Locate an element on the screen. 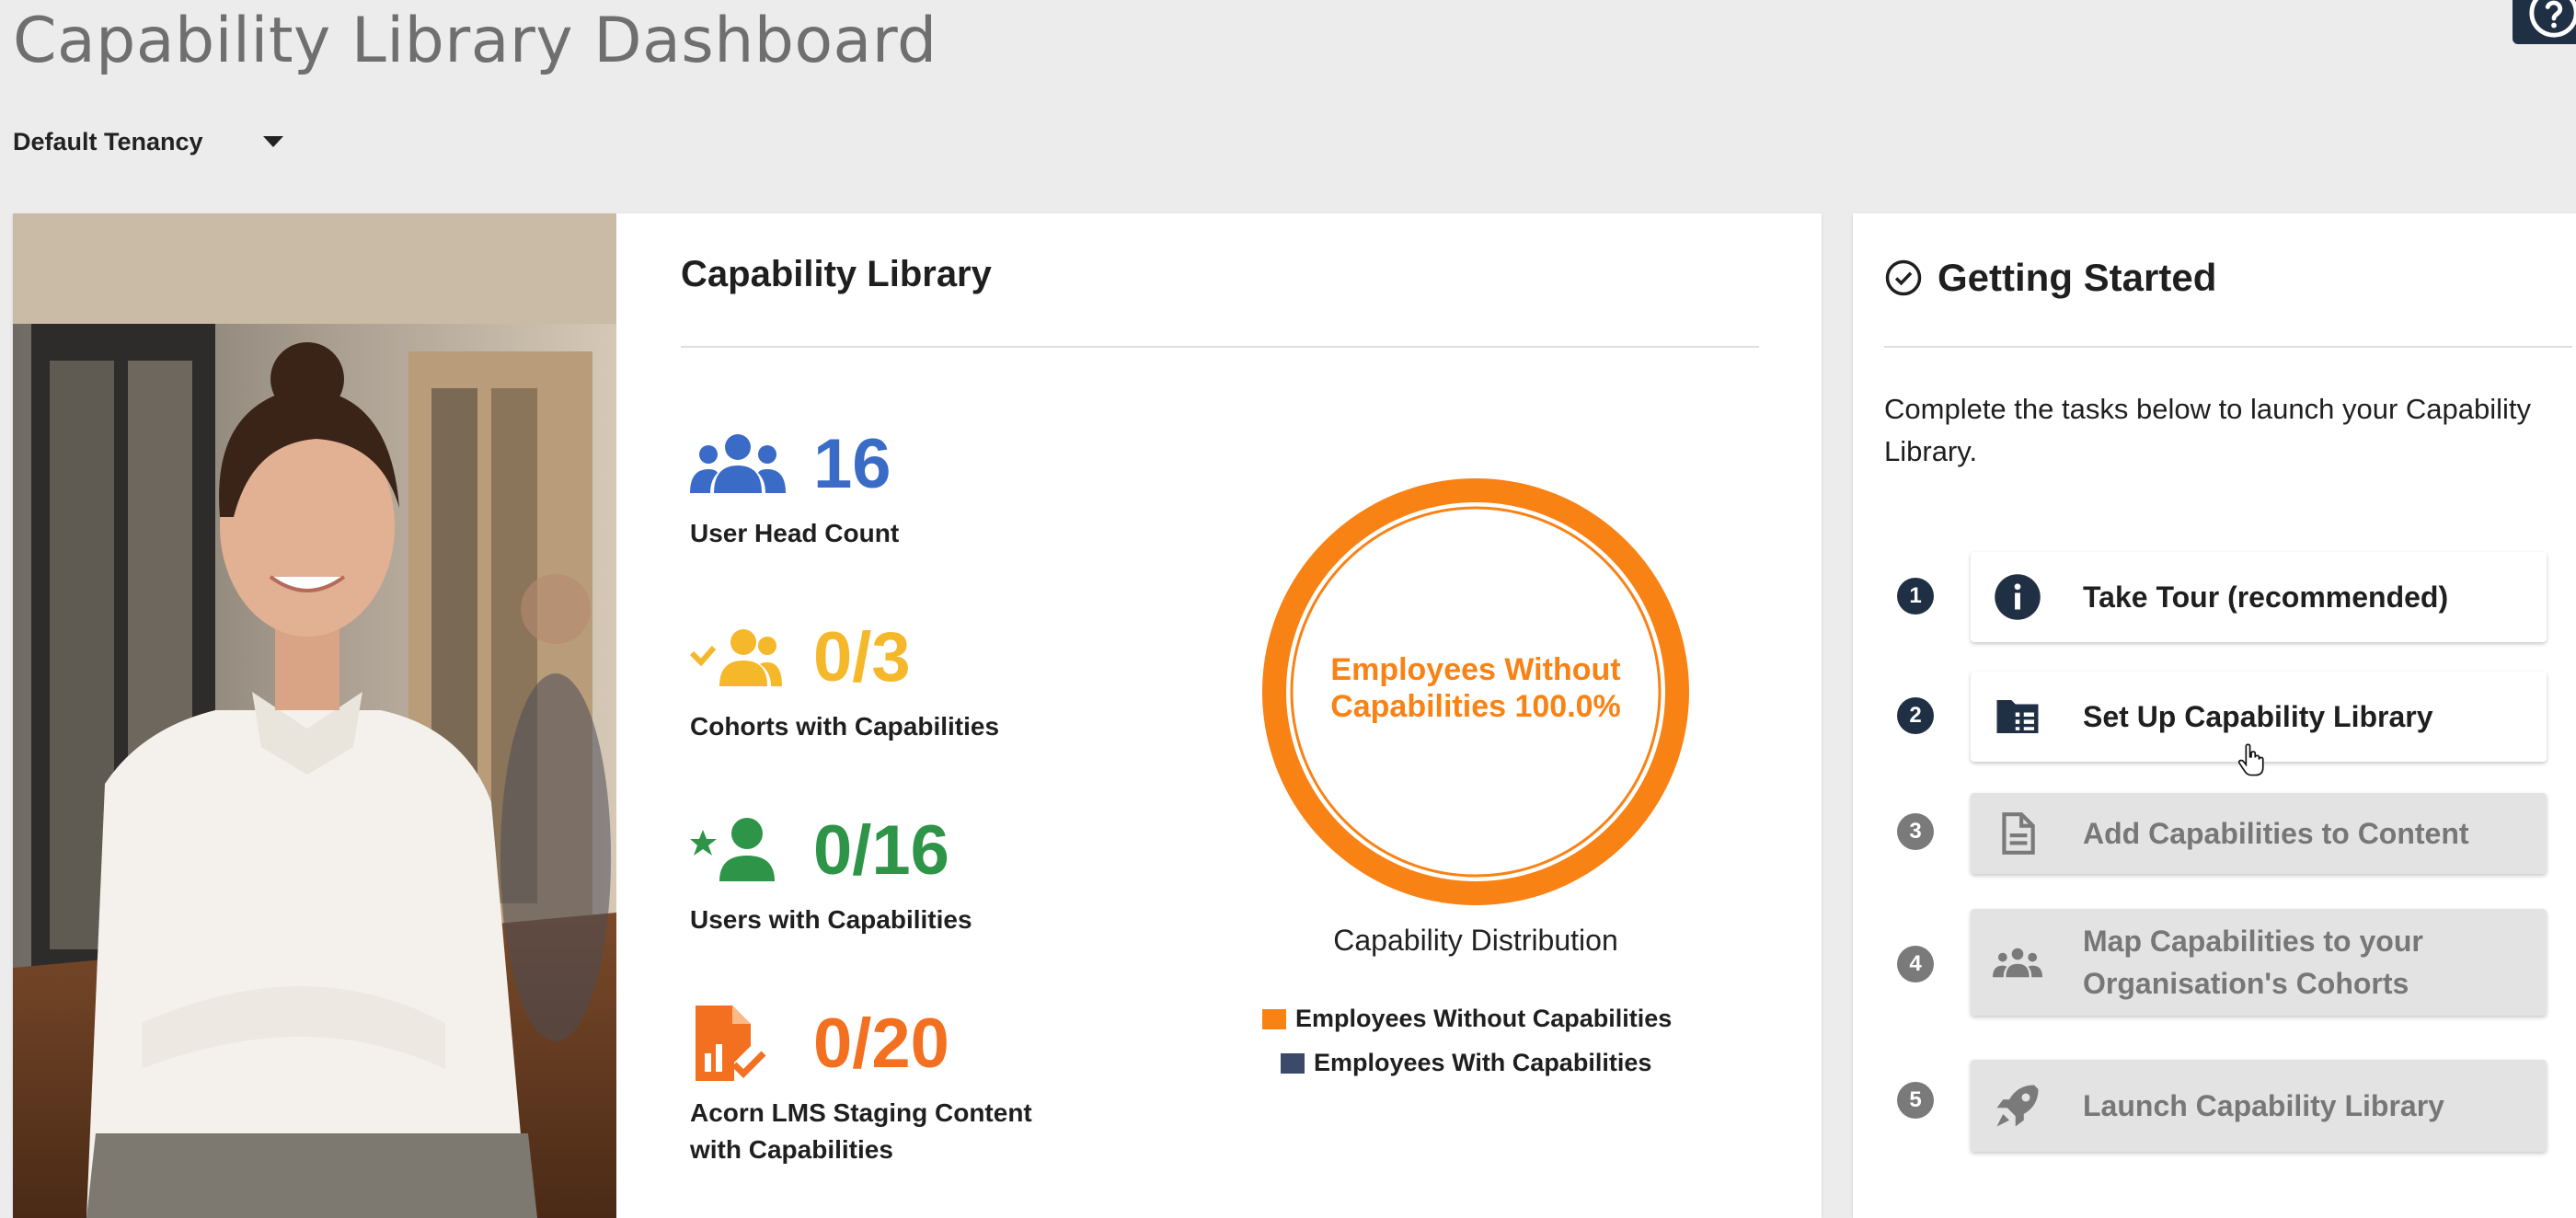  step-number: 3 is located at coordinates (1915, 831).